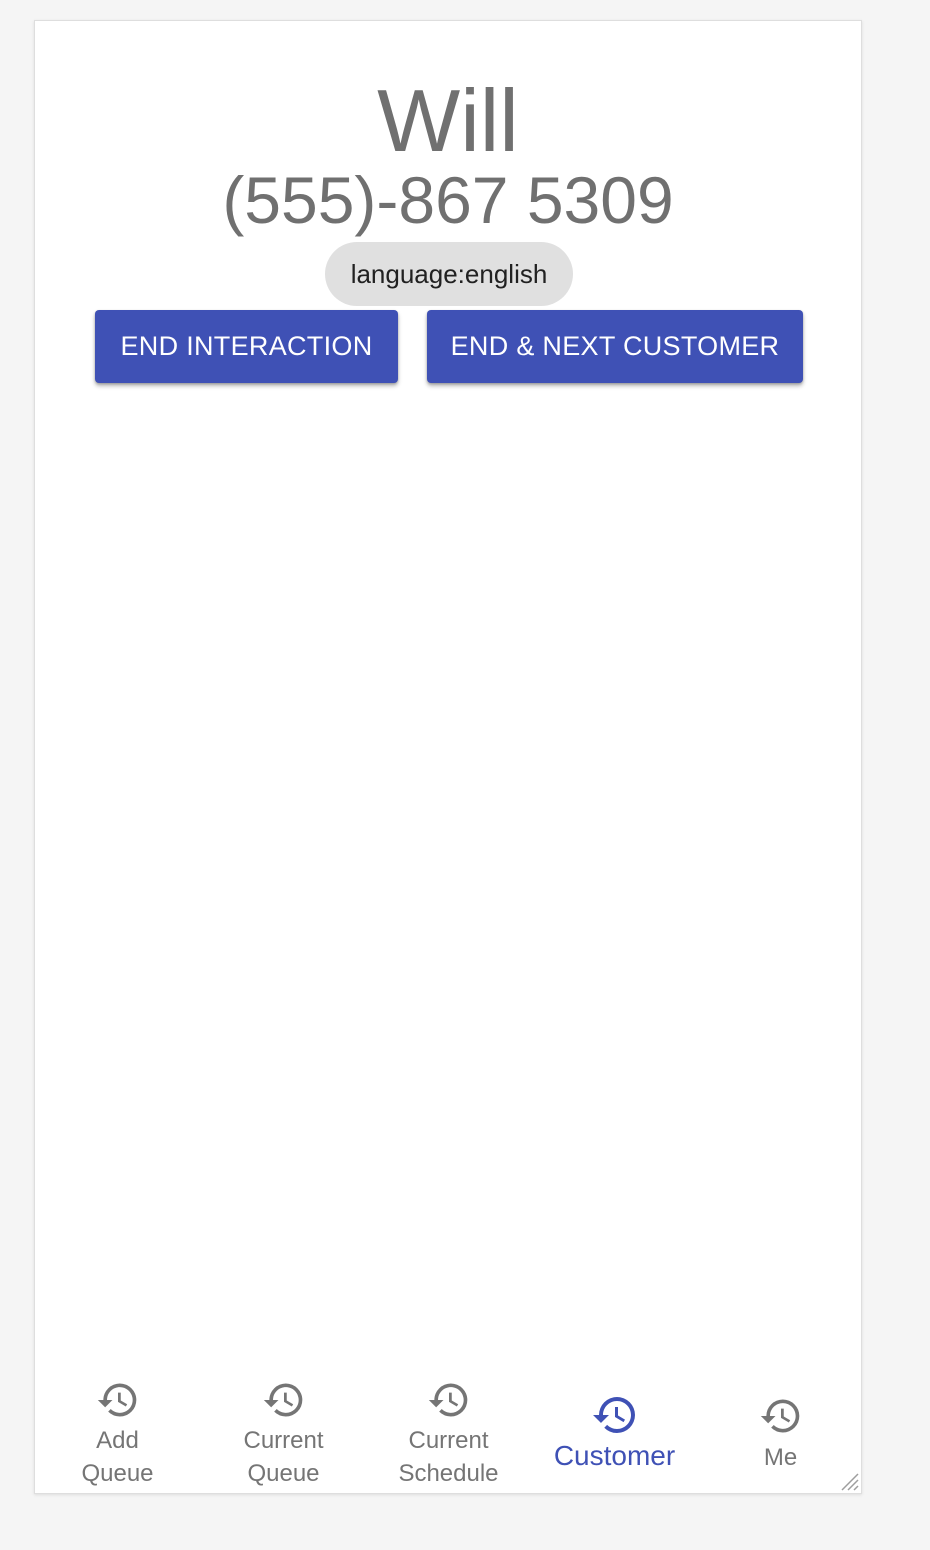  I want to click on customer-phone: (555)-867 5309, so click(448, 200).